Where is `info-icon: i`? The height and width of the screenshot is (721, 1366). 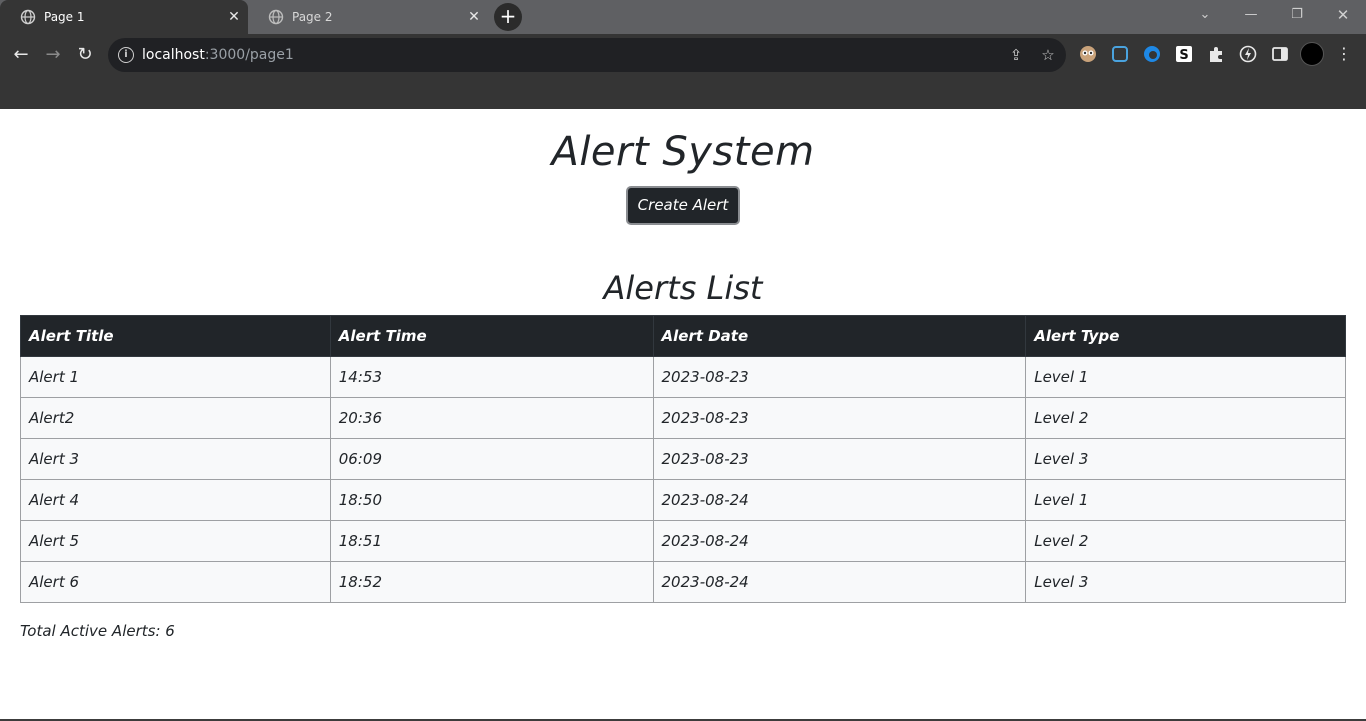 info-icon: i is located at coordinates (126, 55).